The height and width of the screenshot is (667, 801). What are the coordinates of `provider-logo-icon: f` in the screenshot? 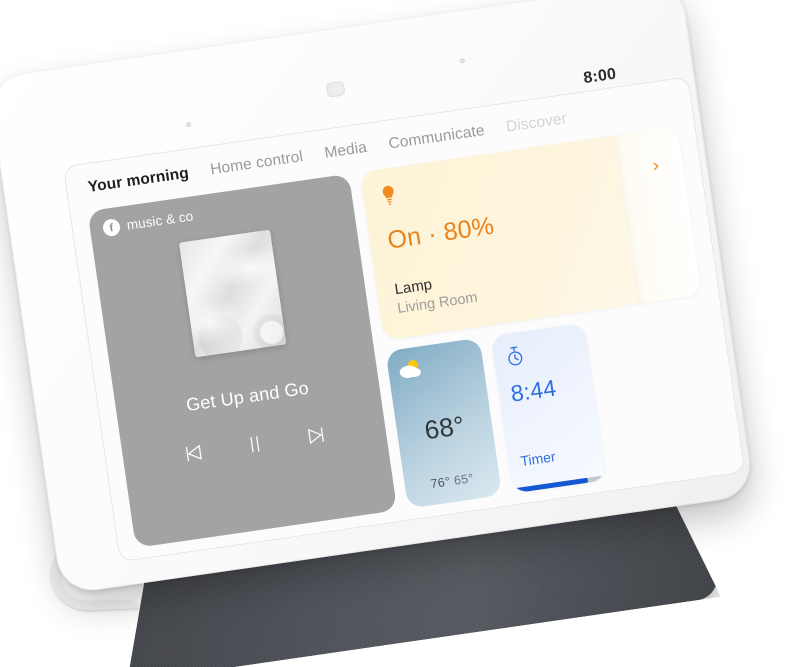 It's located at (111, 227).